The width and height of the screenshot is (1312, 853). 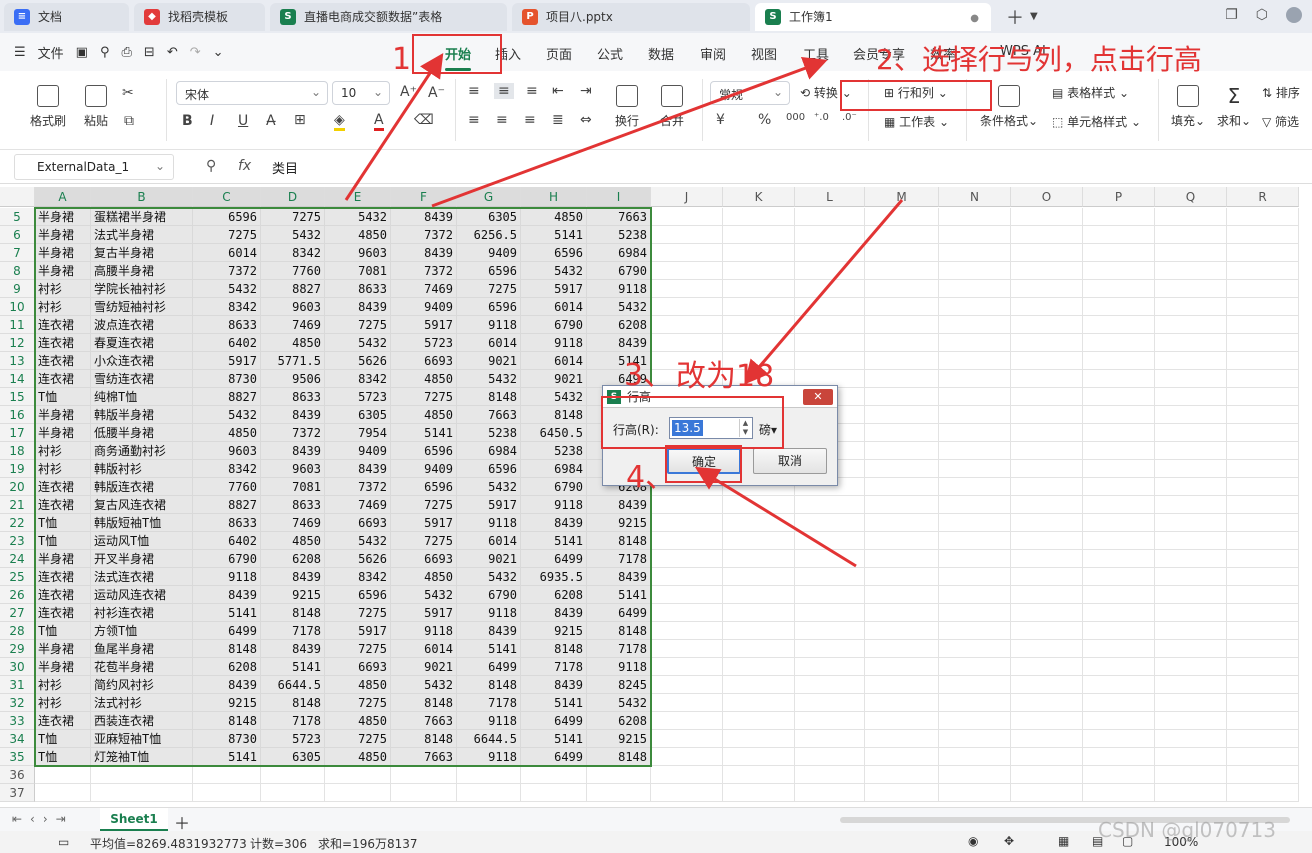 What do you see at coordinates (489, 451) in the screenshot?
I see `table-cell: 6984` at bounding box center [489, 451].